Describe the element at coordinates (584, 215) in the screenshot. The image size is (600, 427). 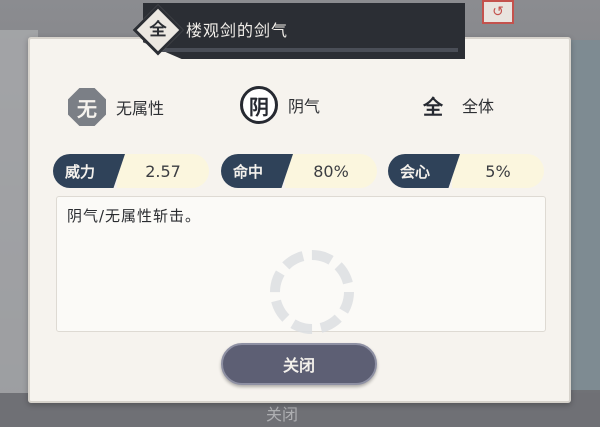
I see `background-right-panel` at that location.